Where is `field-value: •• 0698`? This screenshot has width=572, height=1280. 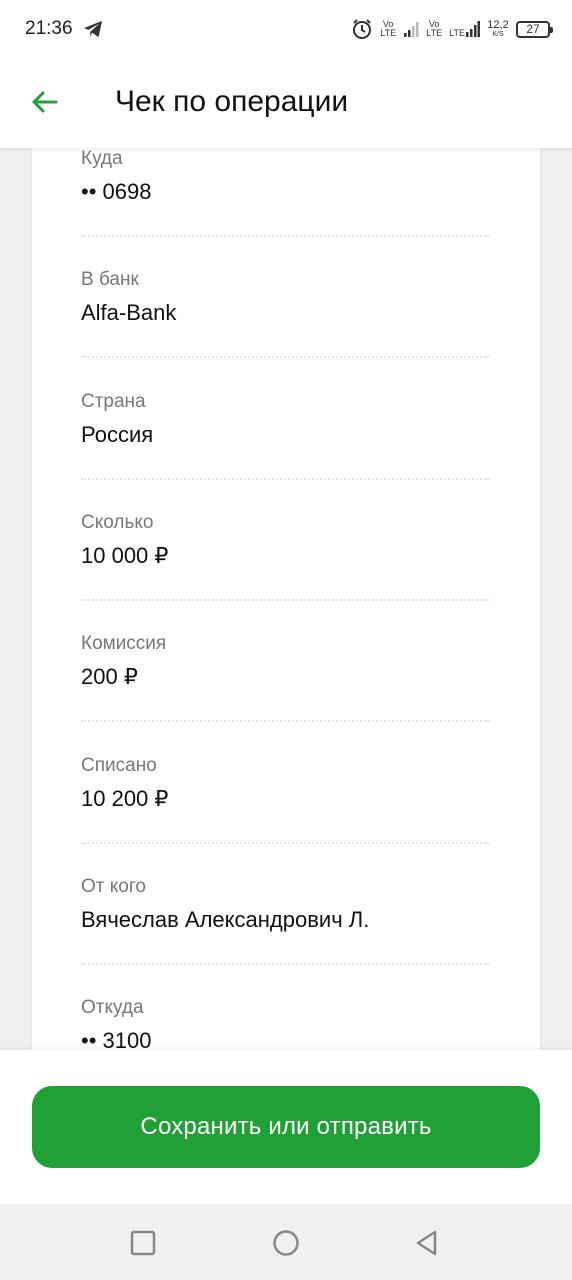 field-value: •• 0698 is located at coordinates (116, 191).